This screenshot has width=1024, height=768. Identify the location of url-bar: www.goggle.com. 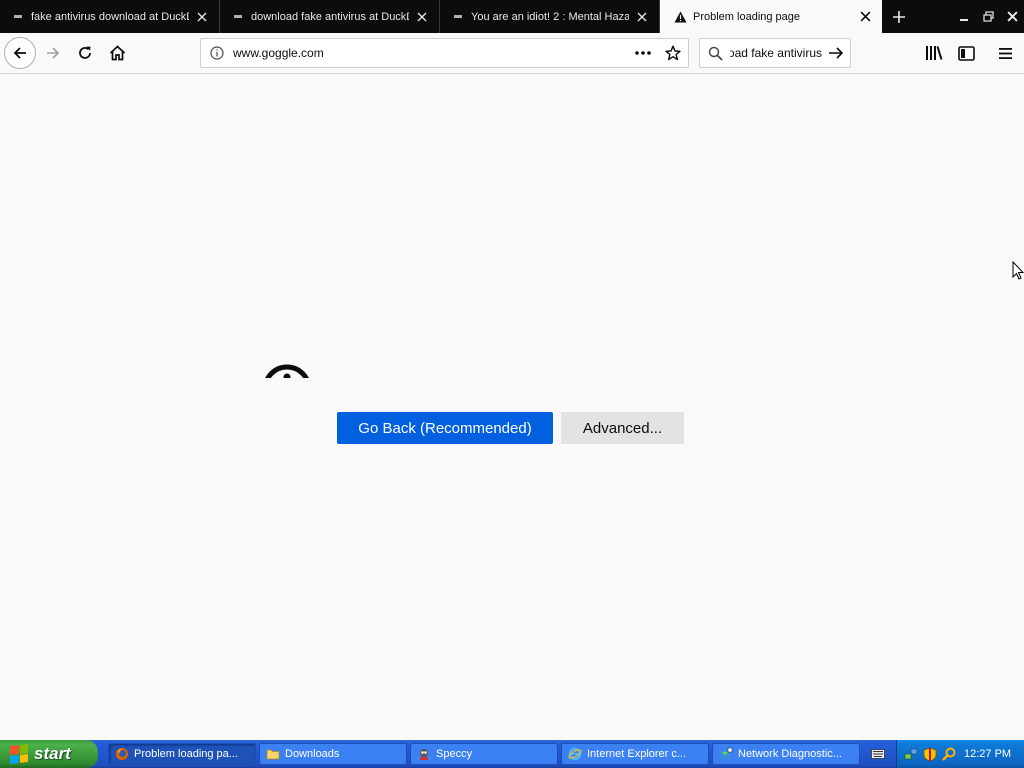
(444, 53).